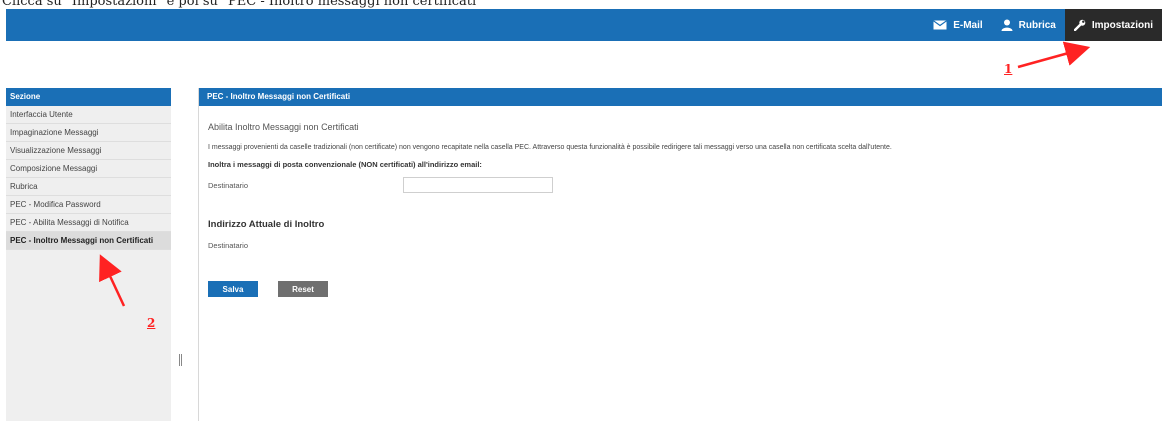 This screenshot has height=421, width=1162. What do you see at coordinates (968, 25) in the screenshot?
I see `nav-email-label: E-Mail` at bounding box center [968, 25].